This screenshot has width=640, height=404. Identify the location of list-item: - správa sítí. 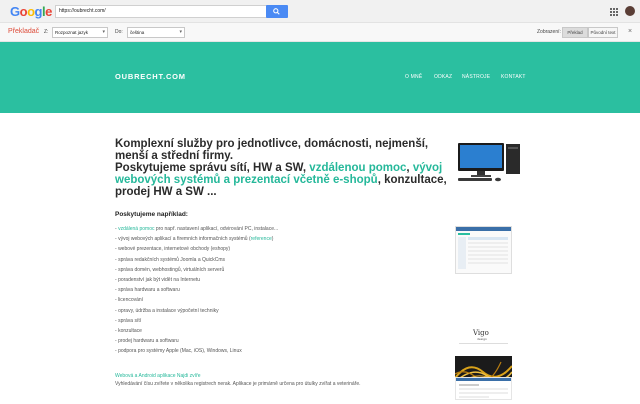
(280, 321).